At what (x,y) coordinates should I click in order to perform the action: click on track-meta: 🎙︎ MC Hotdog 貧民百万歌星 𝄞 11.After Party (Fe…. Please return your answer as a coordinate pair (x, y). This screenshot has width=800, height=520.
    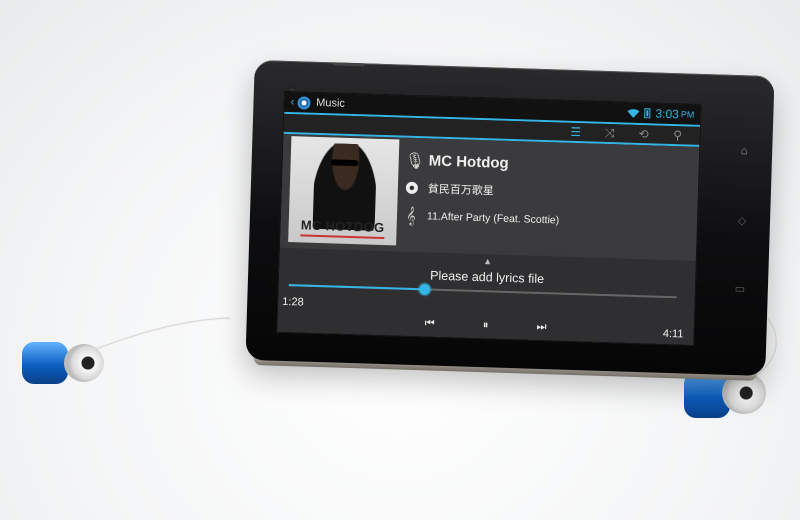
    Looking at the image, I should click on (550, 197).